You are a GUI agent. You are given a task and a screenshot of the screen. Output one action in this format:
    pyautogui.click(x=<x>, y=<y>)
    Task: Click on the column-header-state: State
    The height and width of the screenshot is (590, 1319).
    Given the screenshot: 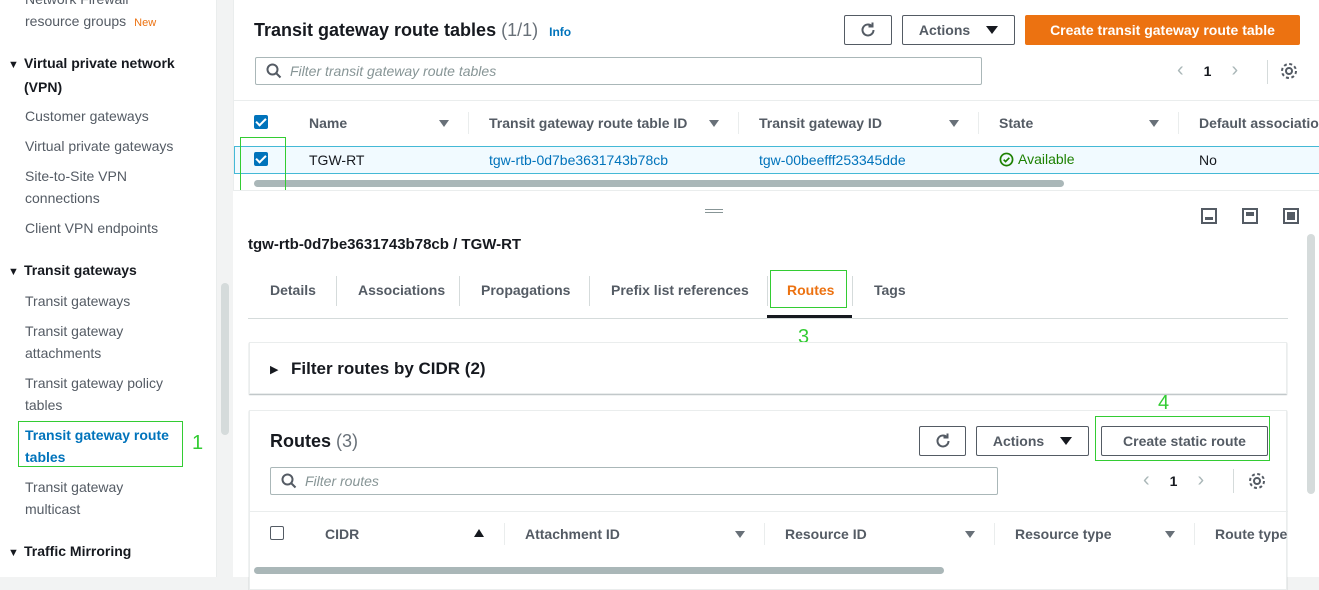 What is the action you would take?
    pyautogui.click(x=1016, y=123)
    